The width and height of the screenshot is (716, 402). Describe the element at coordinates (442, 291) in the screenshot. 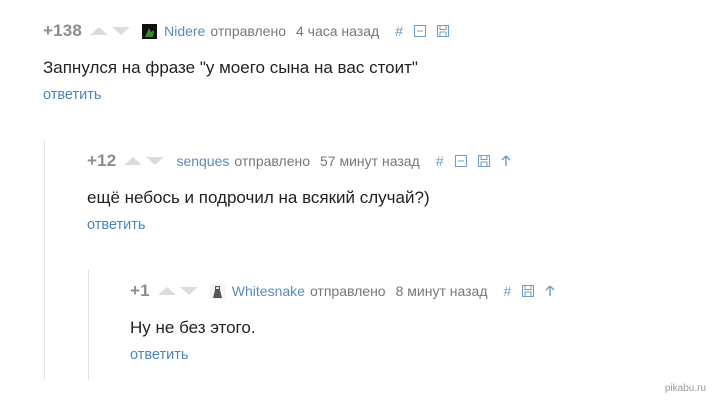

I see `comment-time: 8 минут назад` at that location.